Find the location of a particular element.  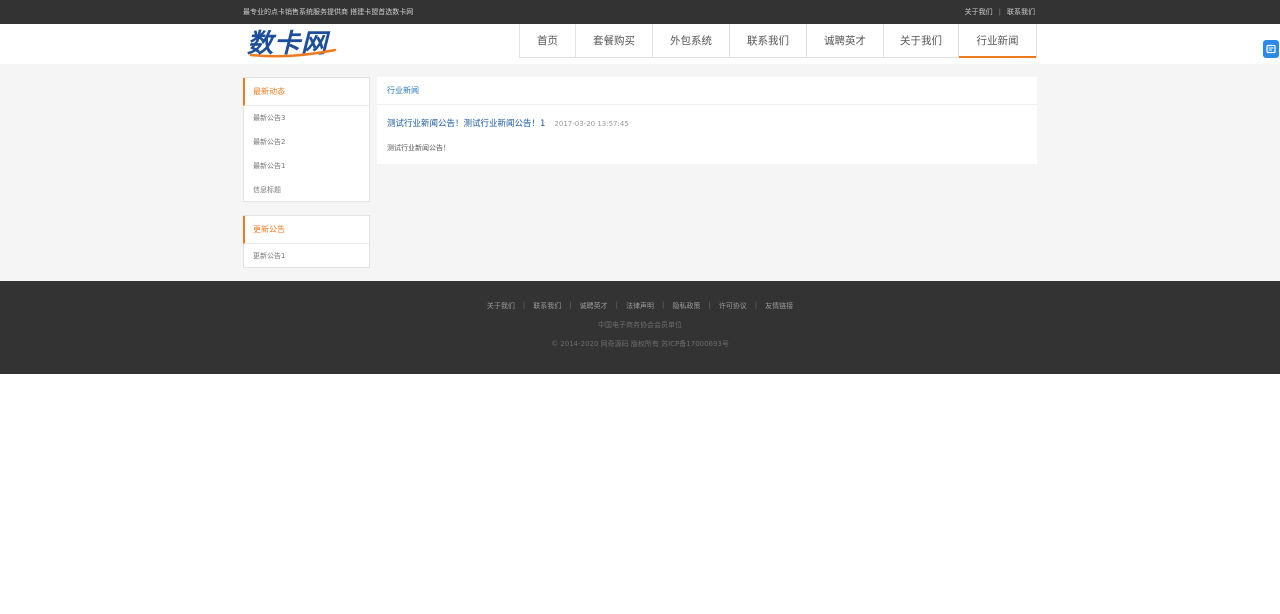

footer-links: 关于我们 | 联系我们 | 诚聘英才 | 法律声明 | 隐私政策 | 许可协议 | 友情链接 is located at coordinates (640, 306).